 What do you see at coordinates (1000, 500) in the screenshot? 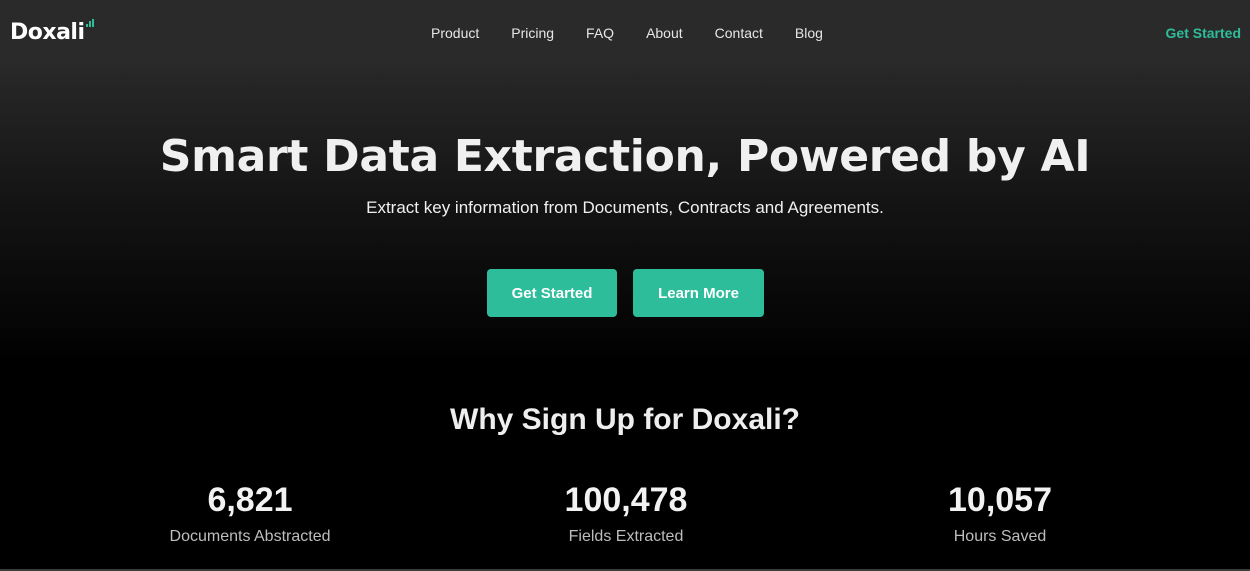
I see `stat-value: 10,057` at bounding box center [1000, 500].